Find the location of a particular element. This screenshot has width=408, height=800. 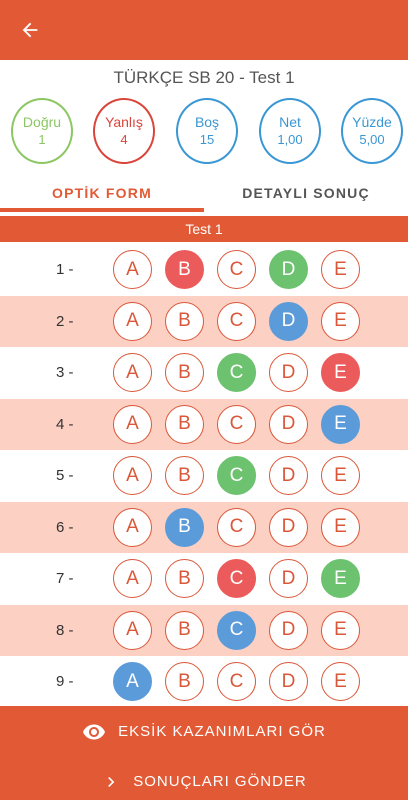

arrow-left-icon is located at coordinates (30, 30).